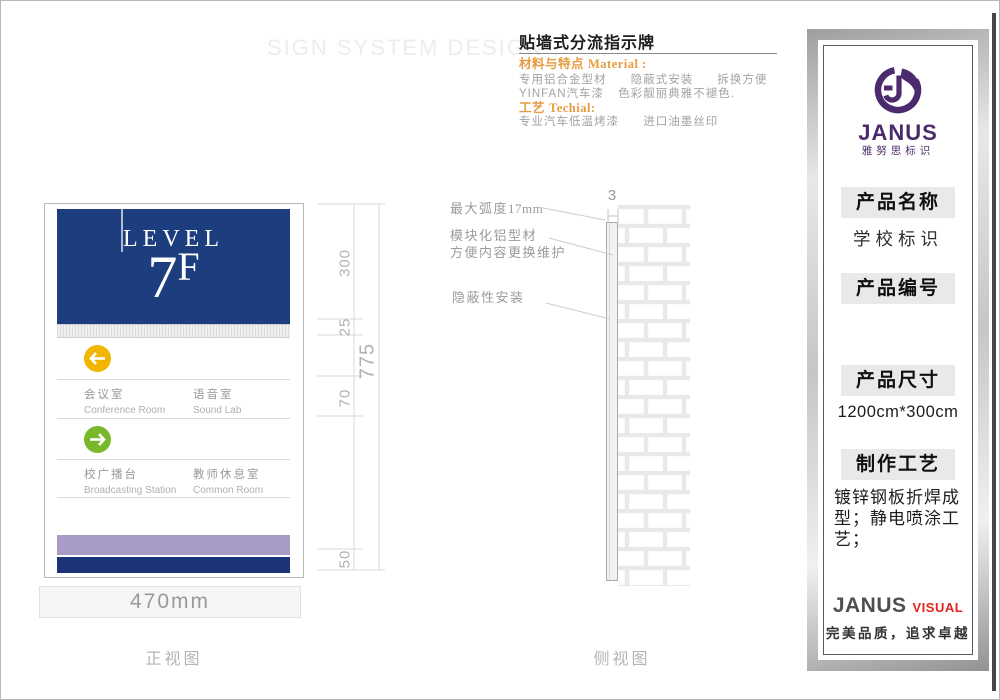 The width and height of the screenshot is (1000, 700). I want to click on dim-segment-50: 50, so click(345, 559).